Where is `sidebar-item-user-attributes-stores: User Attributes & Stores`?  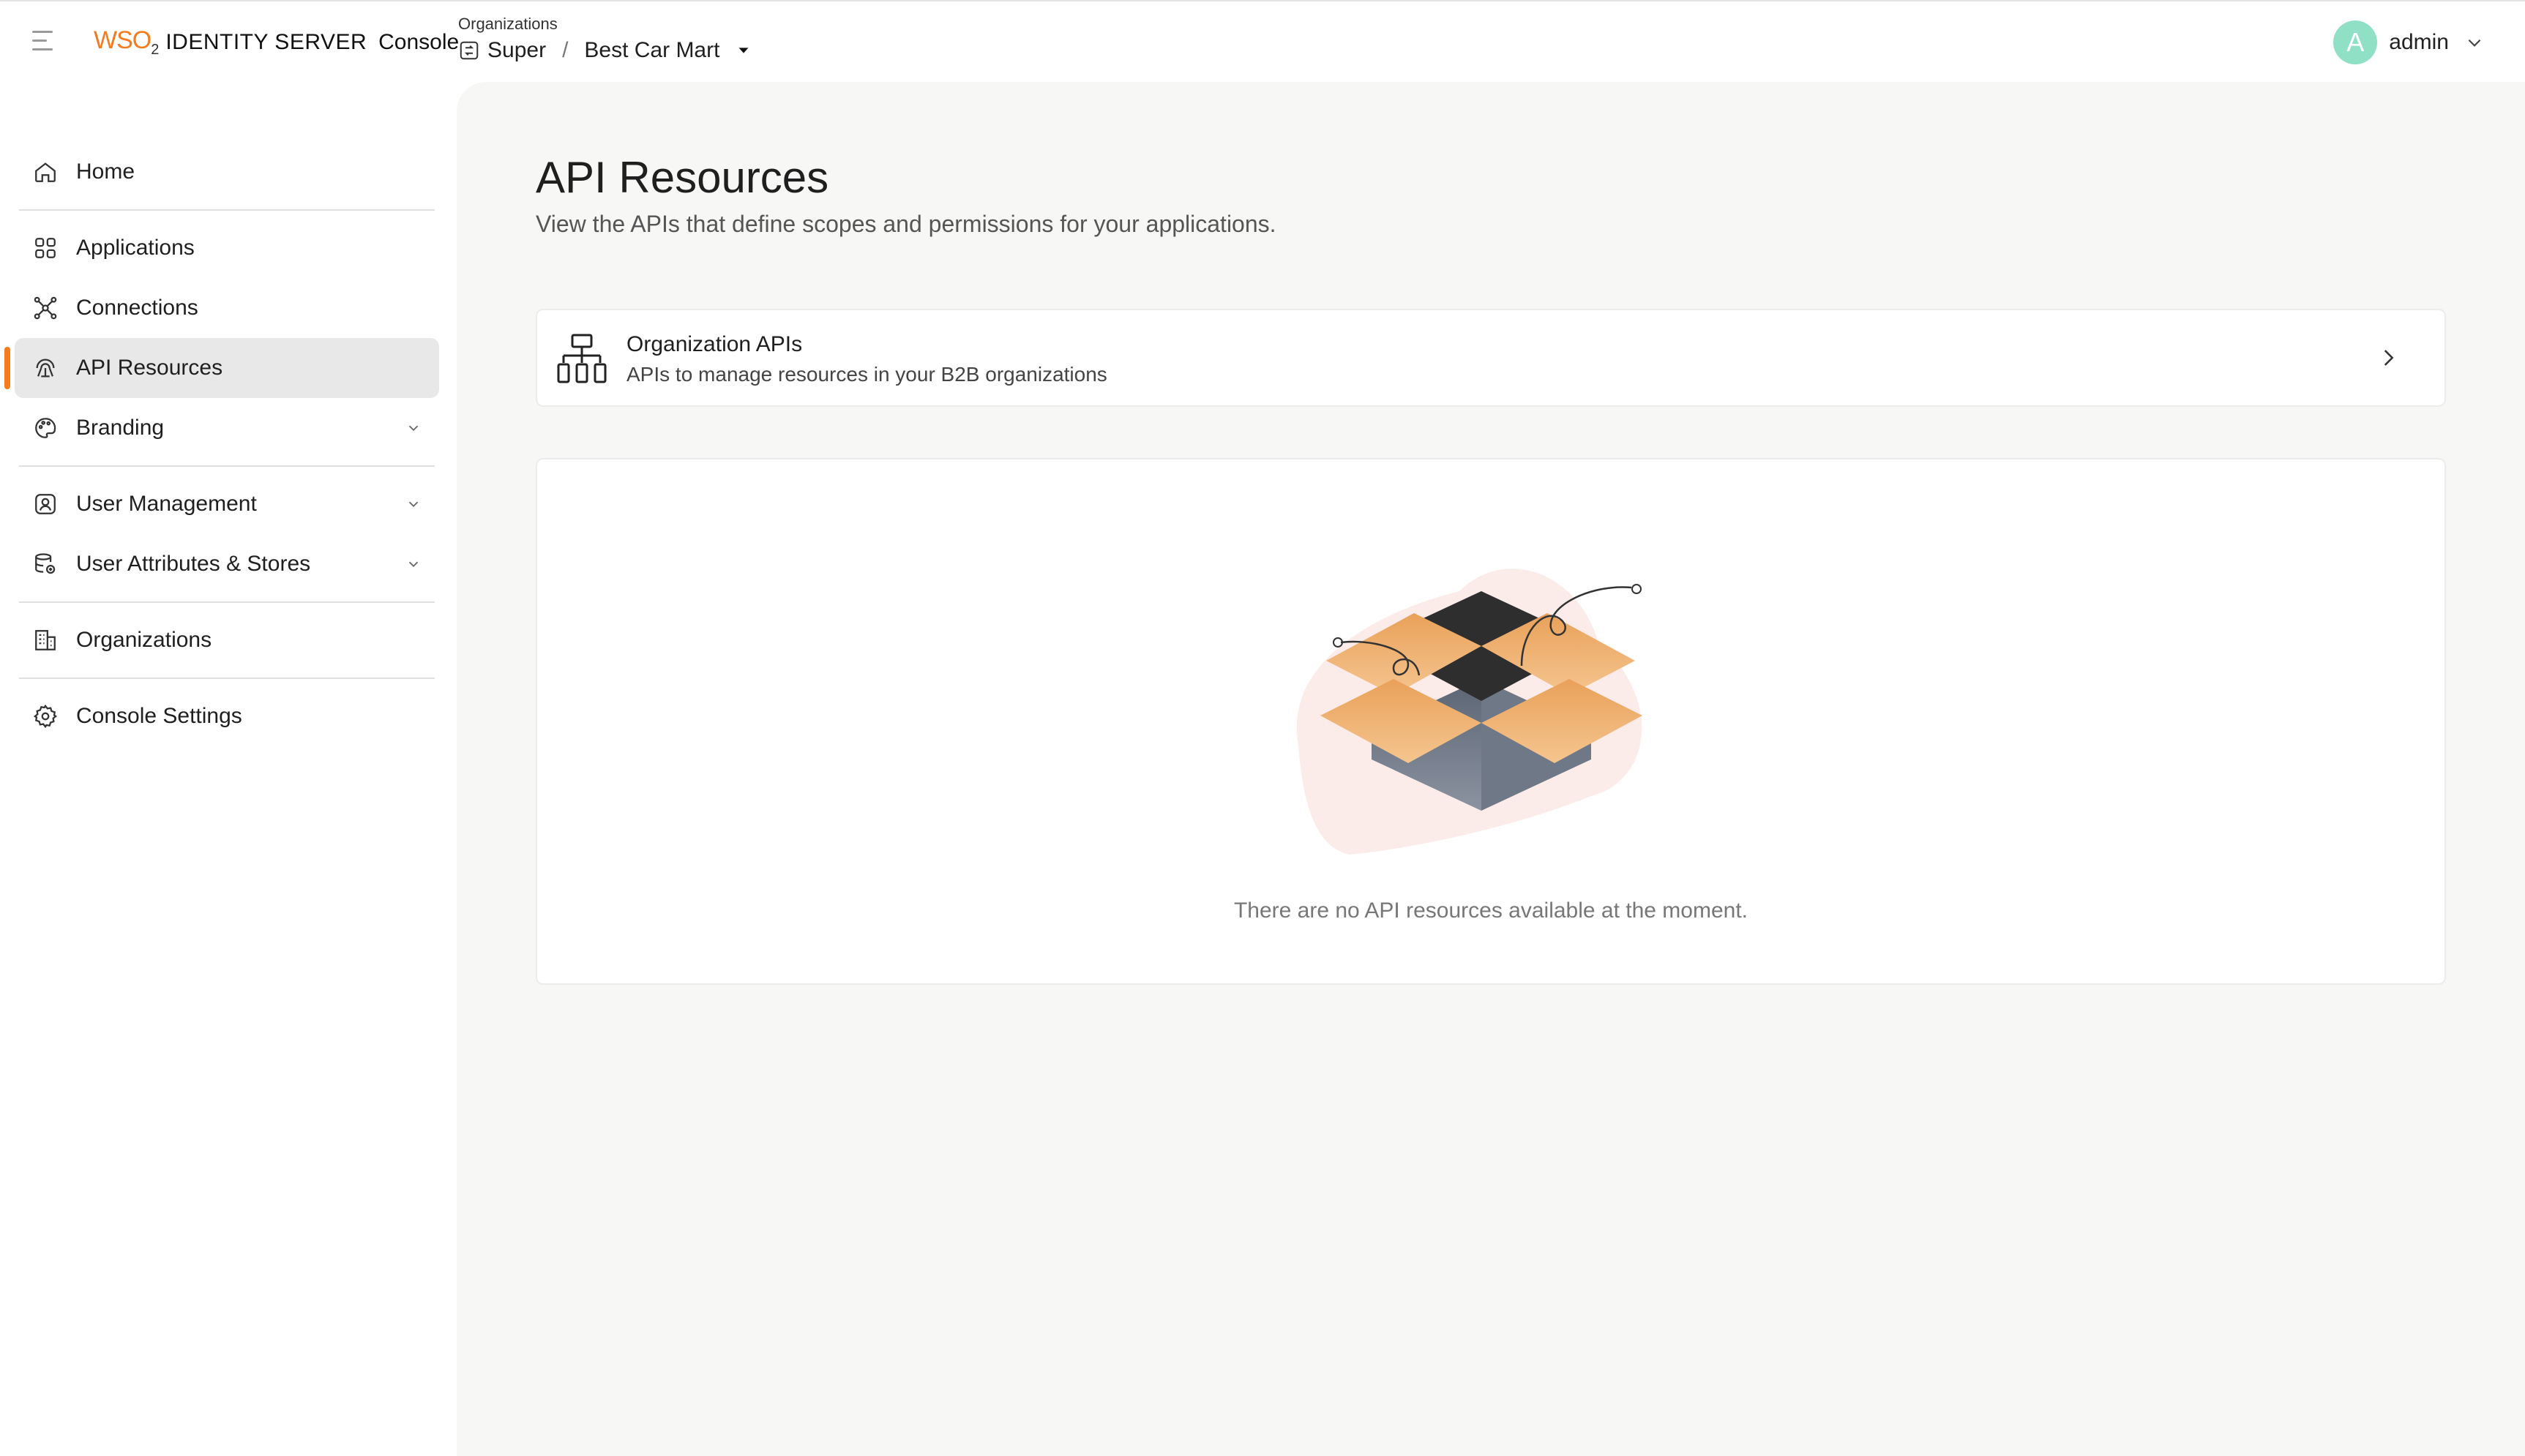
sidebar-item-user-attributes-stores: User Attributes & Stores is located at coordinates (227, 564).